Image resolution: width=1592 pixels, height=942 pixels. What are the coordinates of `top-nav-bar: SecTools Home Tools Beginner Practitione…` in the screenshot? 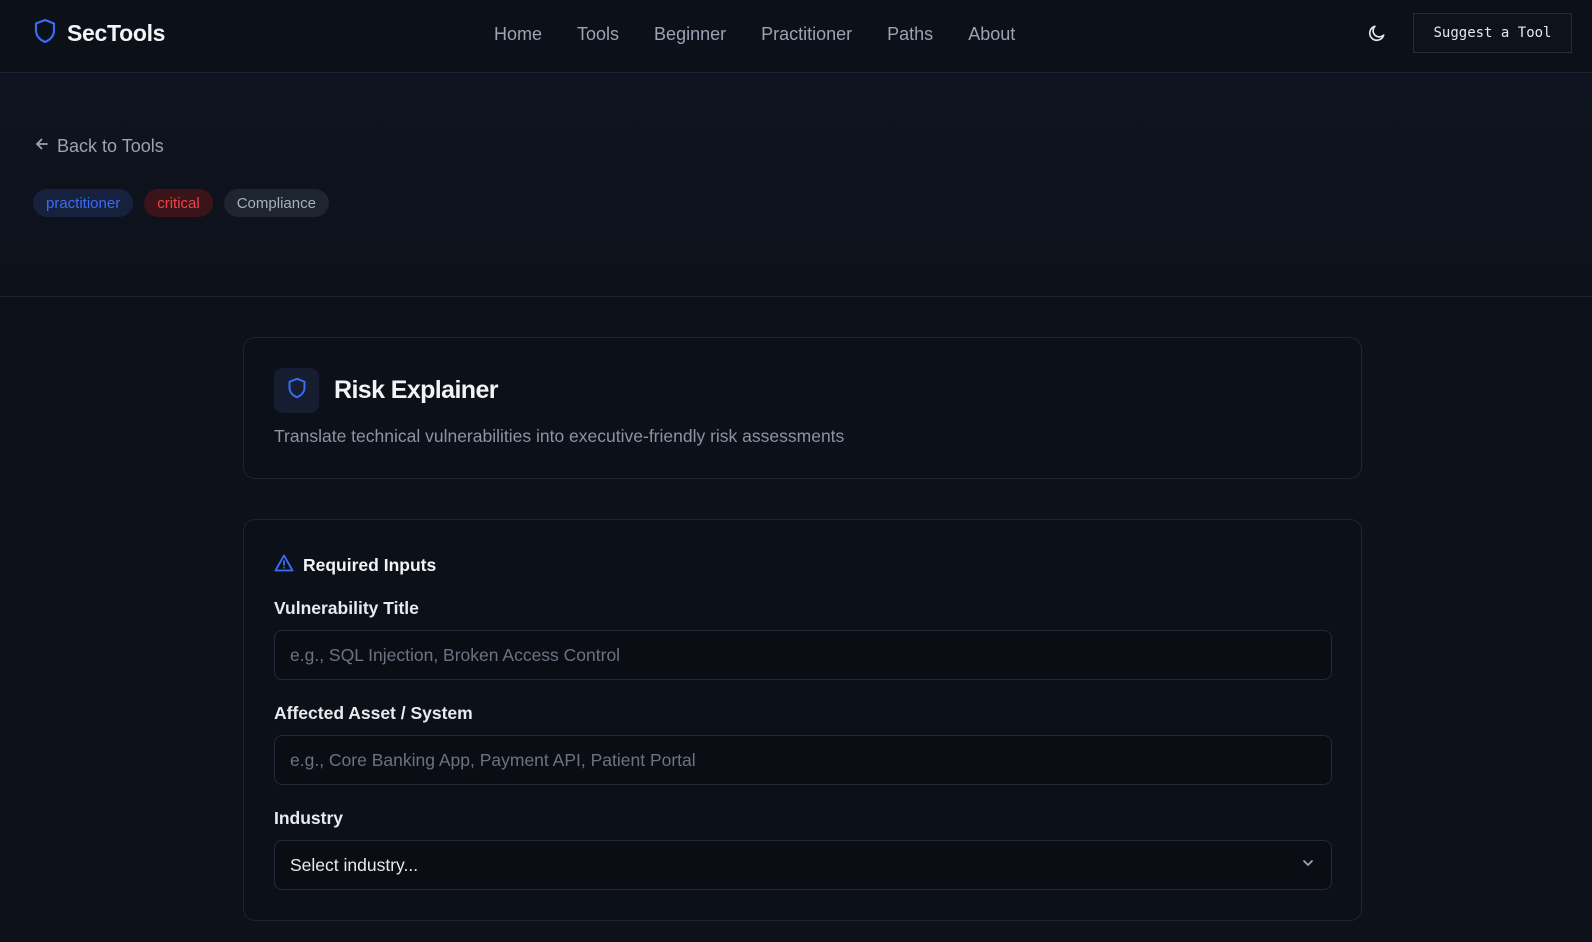 It's located at (796, 36).